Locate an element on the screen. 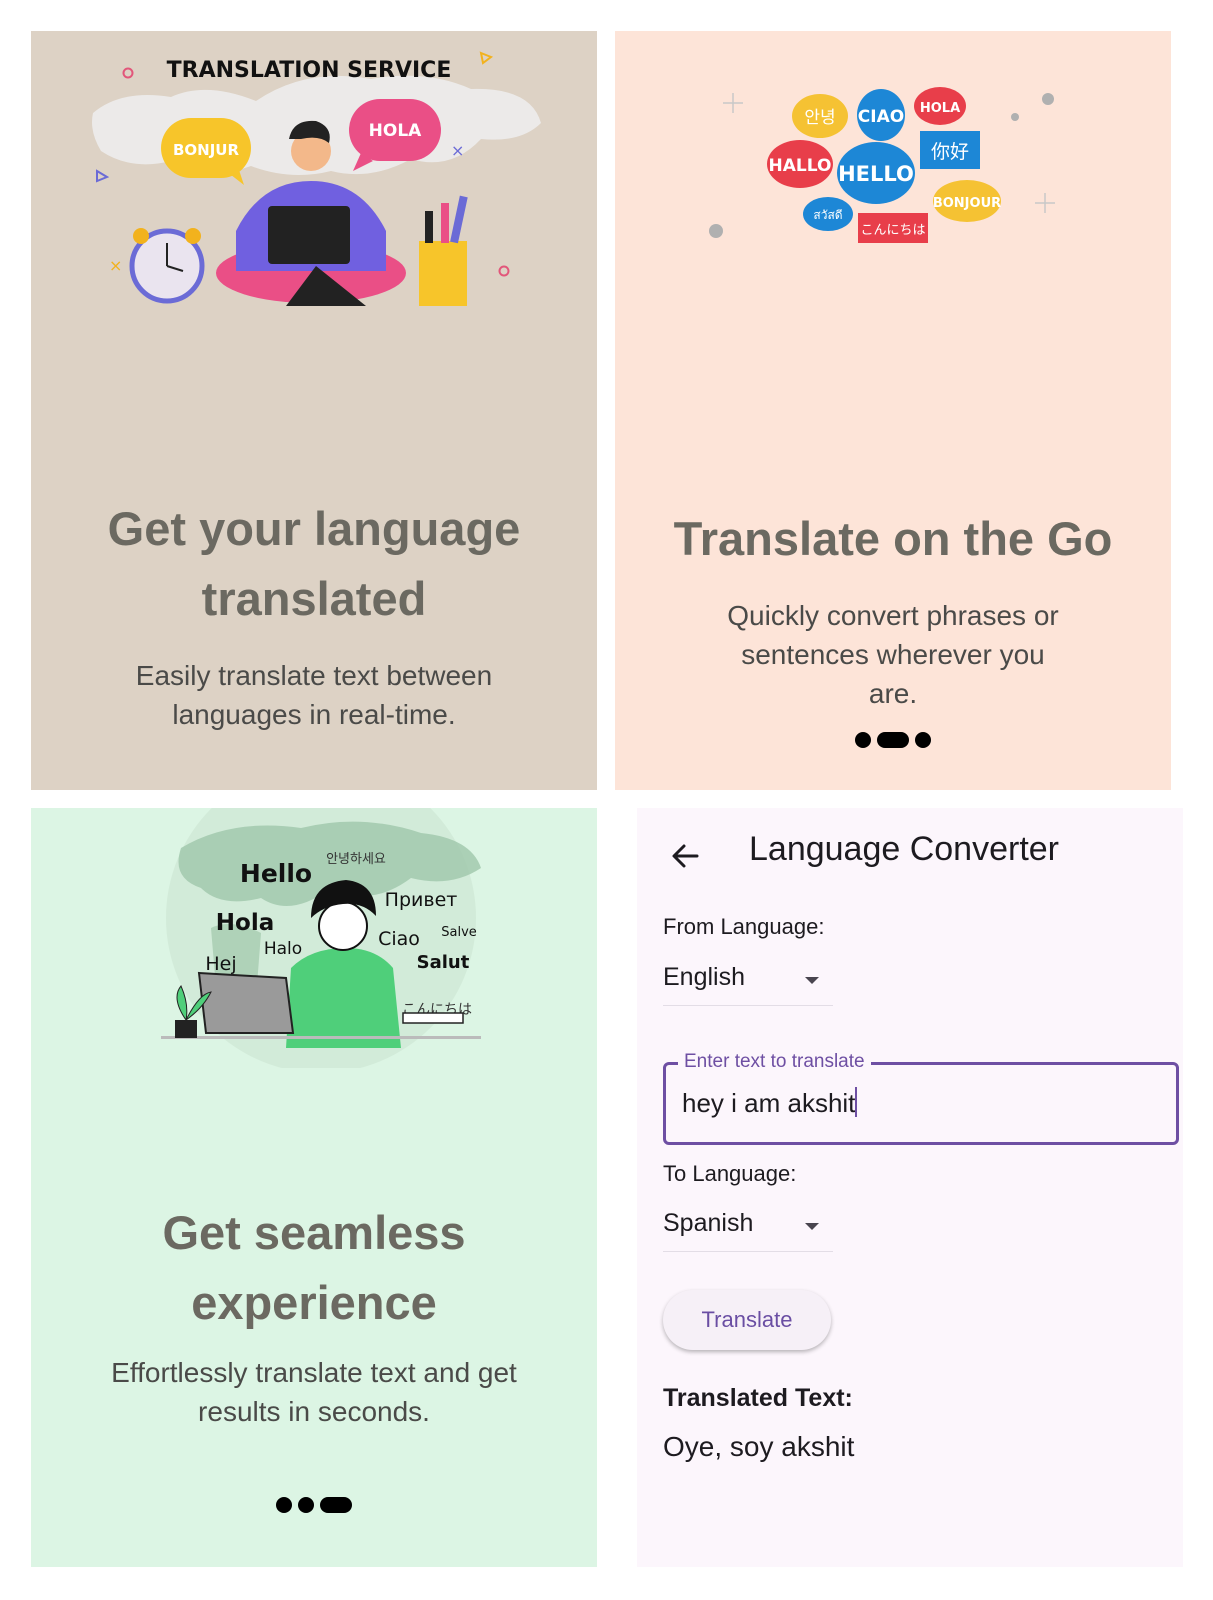 This screenshot has height=1600, width=1213. arrow-left-icon is located at coordinates (685, 856).